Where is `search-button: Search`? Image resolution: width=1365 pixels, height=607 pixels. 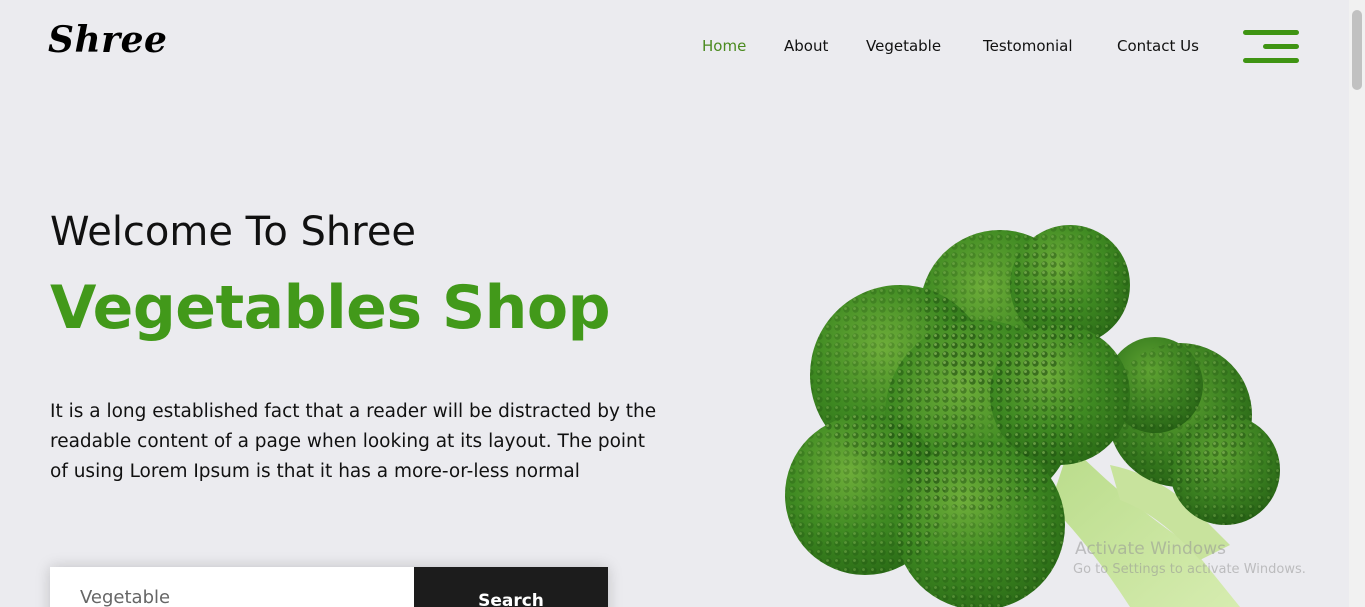 search-button: Search is located at coordinates (511, 587).